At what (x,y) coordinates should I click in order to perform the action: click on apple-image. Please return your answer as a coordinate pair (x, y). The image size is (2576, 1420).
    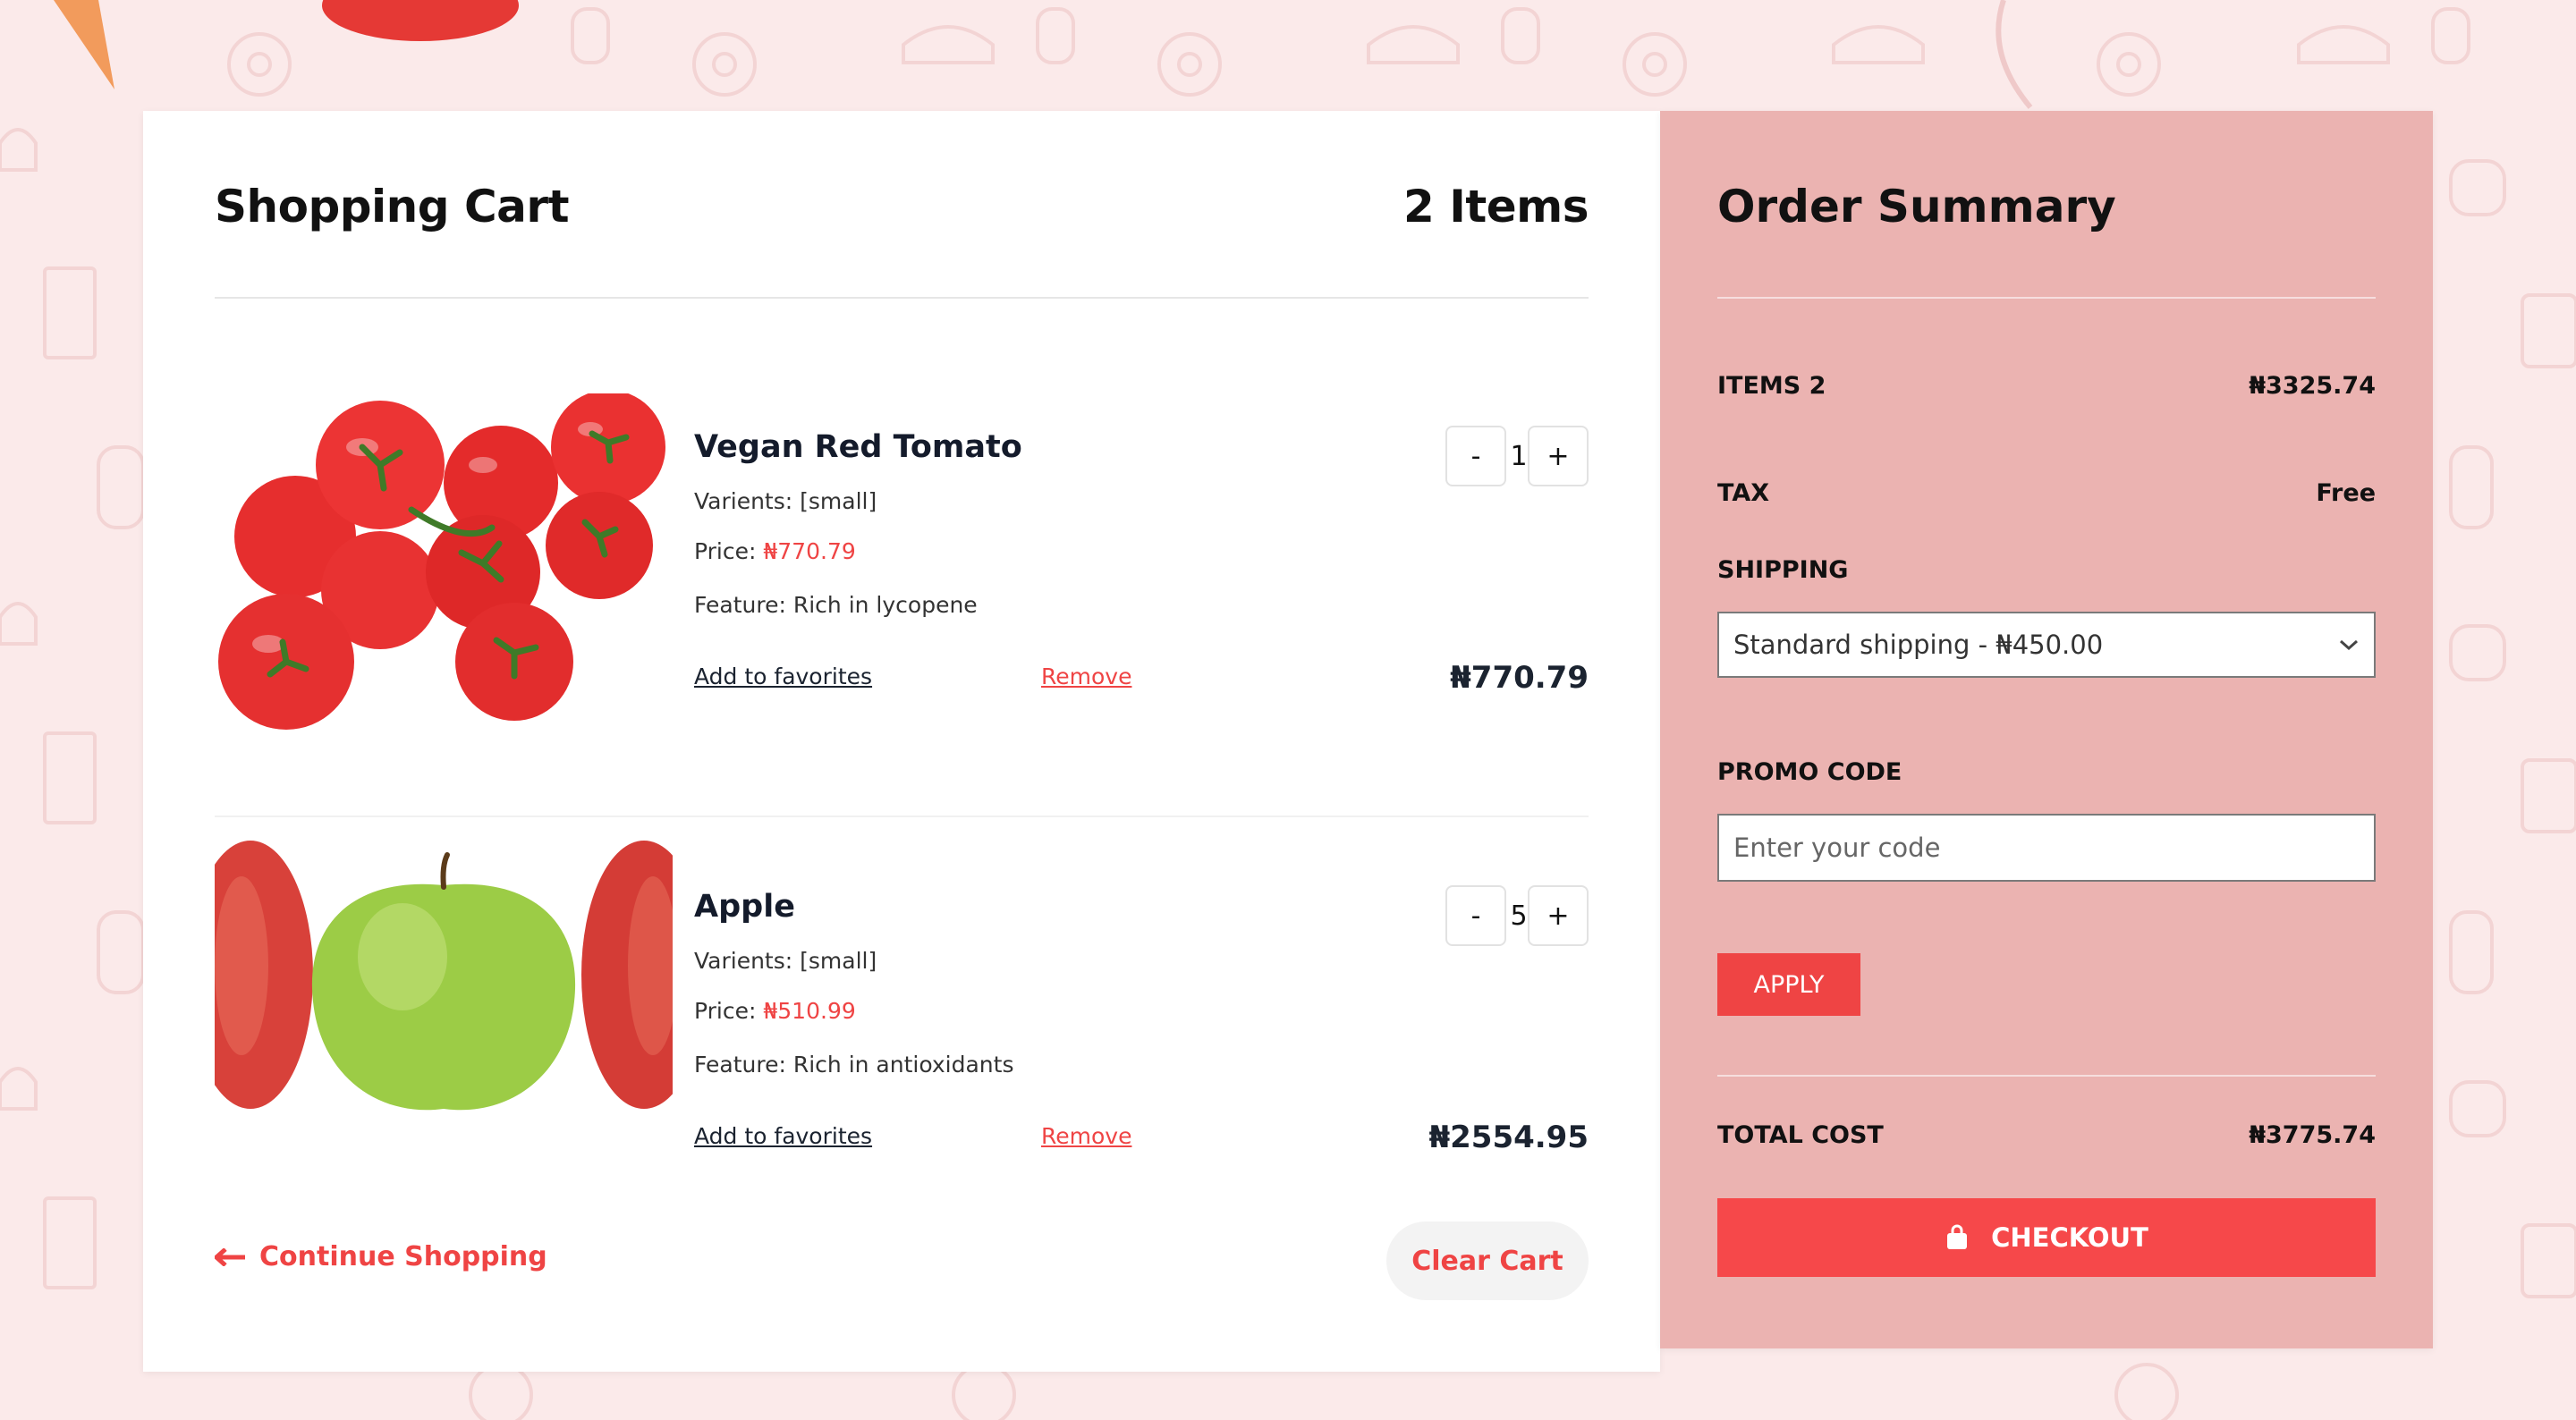
    Looking at the image, I should click on (444, 976).